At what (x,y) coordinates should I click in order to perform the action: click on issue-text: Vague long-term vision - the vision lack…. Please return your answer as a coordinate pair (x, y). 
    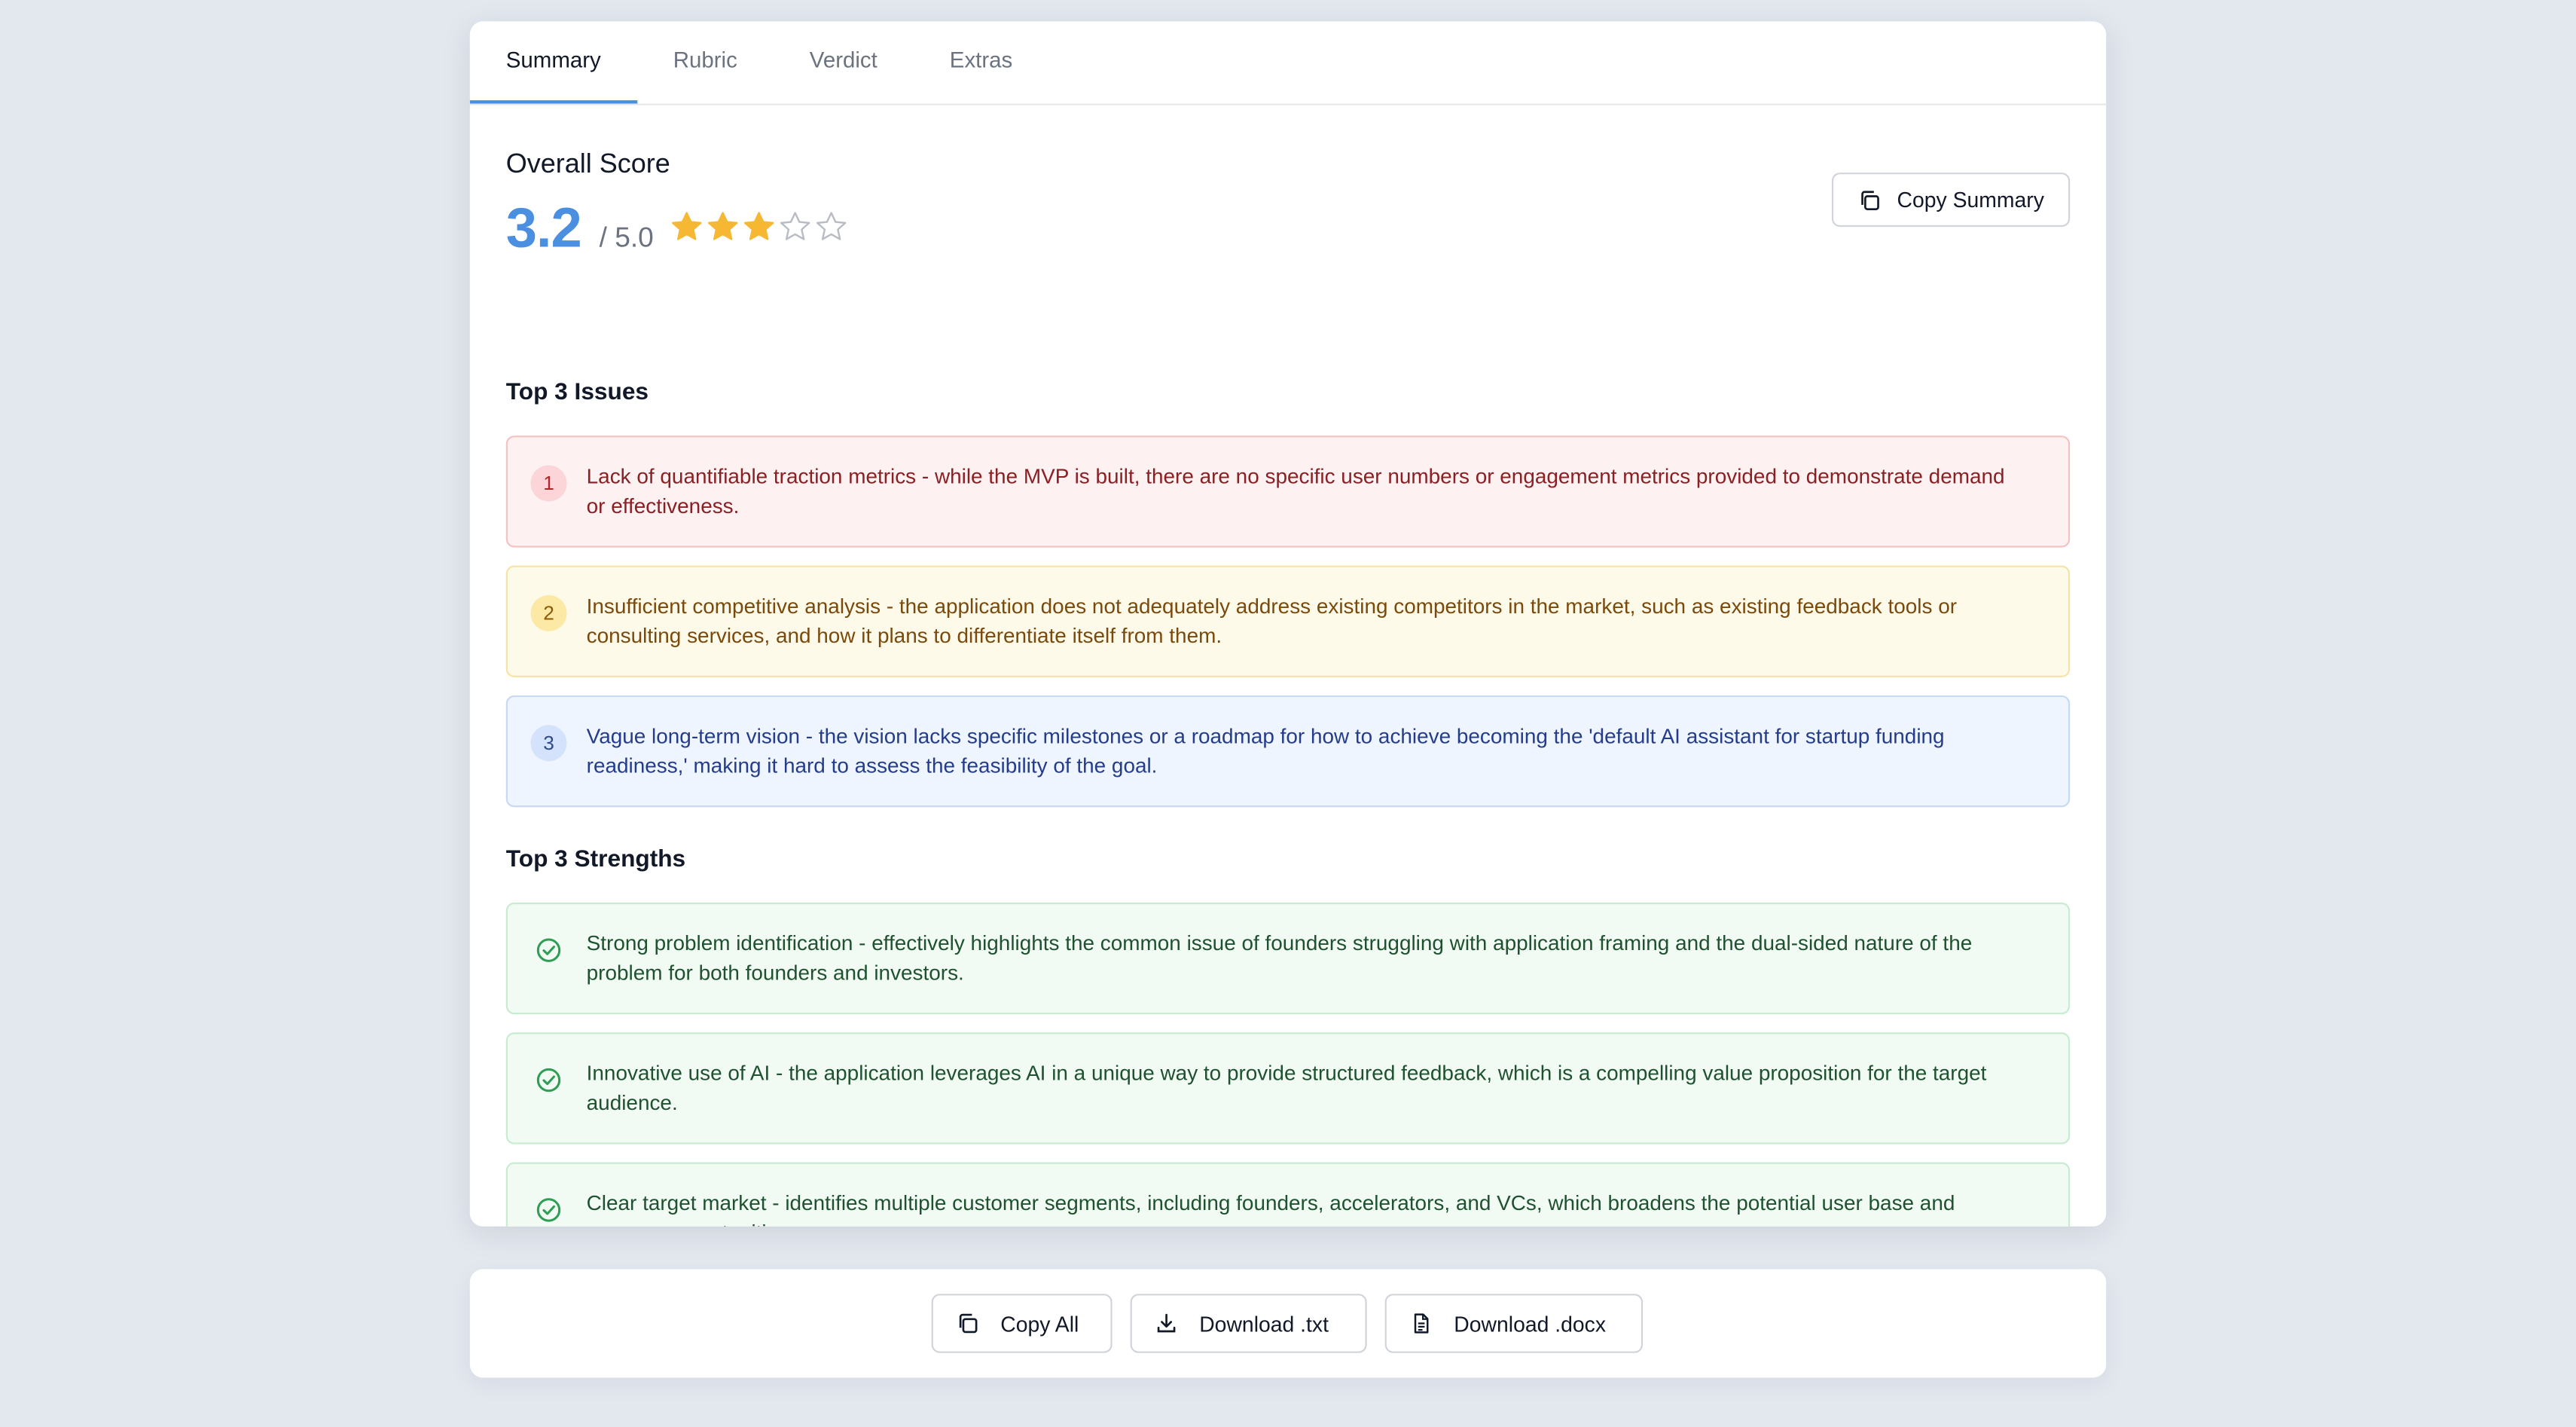
    Looking at the image, I should click on (1266, 751).